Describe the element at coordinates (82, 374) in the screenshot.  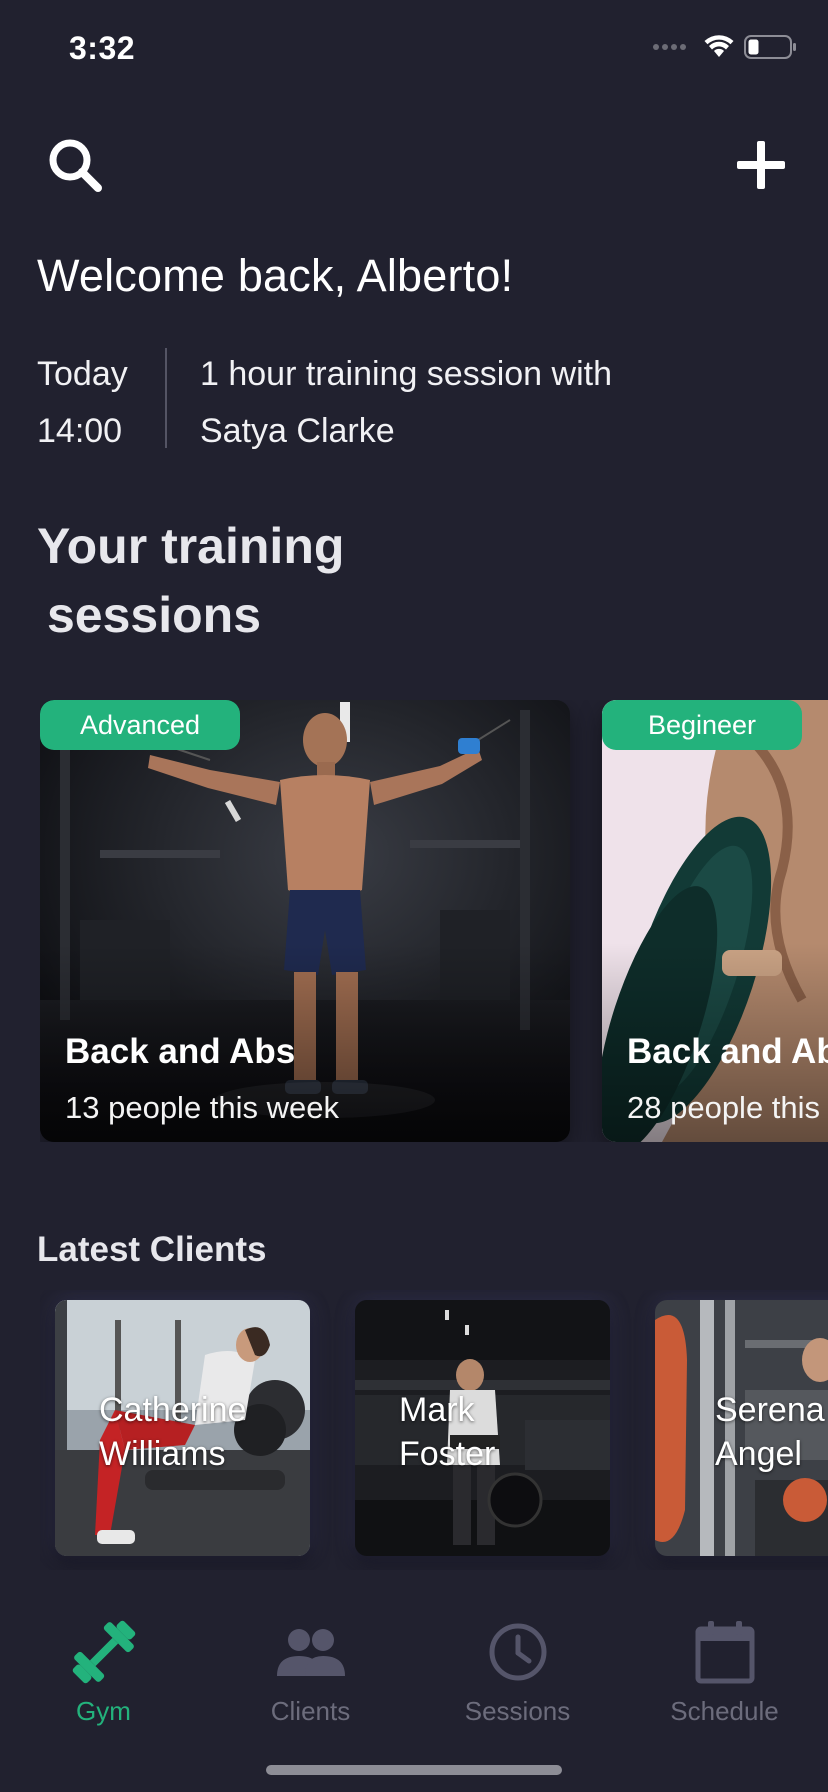
I see `today-day: Today` at that location.